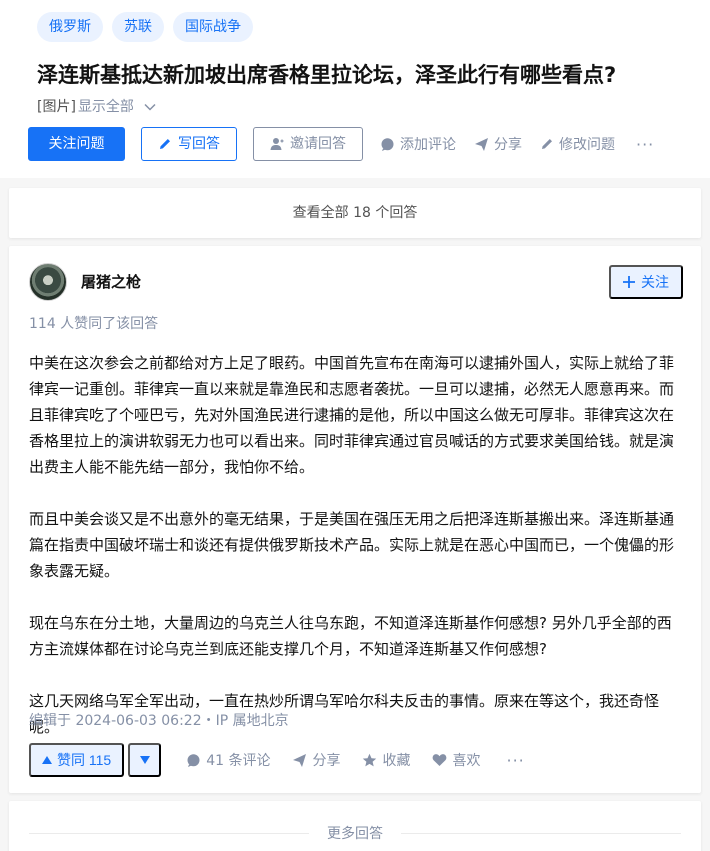 This screenshot has height=851, width=710. I want to click on downvote-button, so click(145, 760).